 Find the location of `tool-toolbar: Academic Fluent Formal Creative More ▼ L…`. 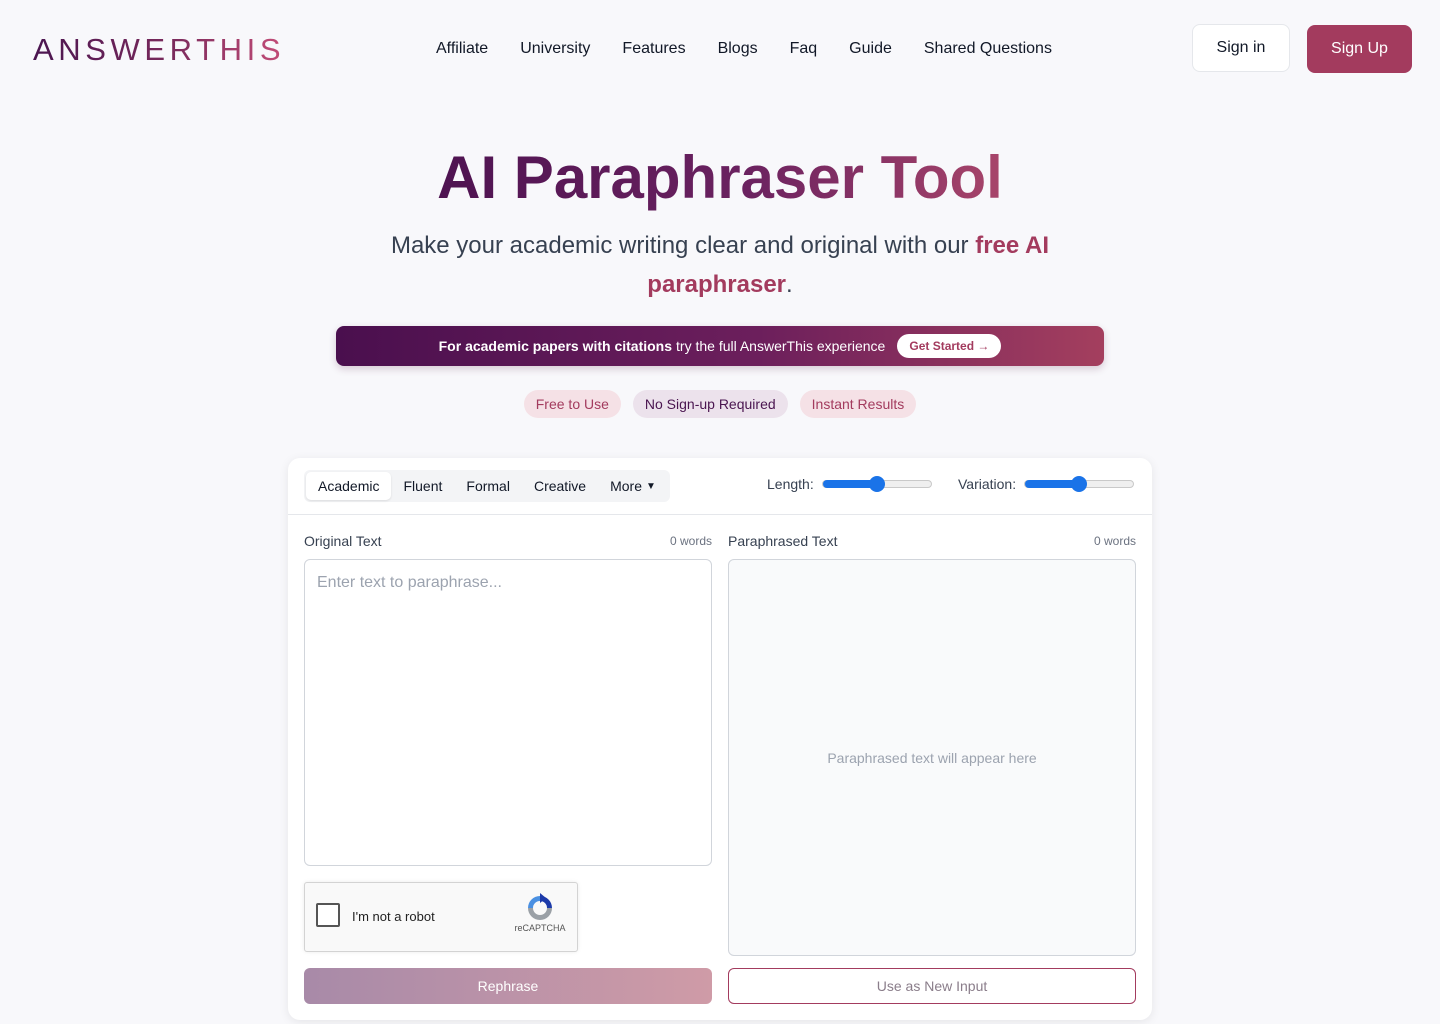

tool-toolbar: Academic Fluent Formal Creative More ▼ L… is located at coordinates (720, 486).